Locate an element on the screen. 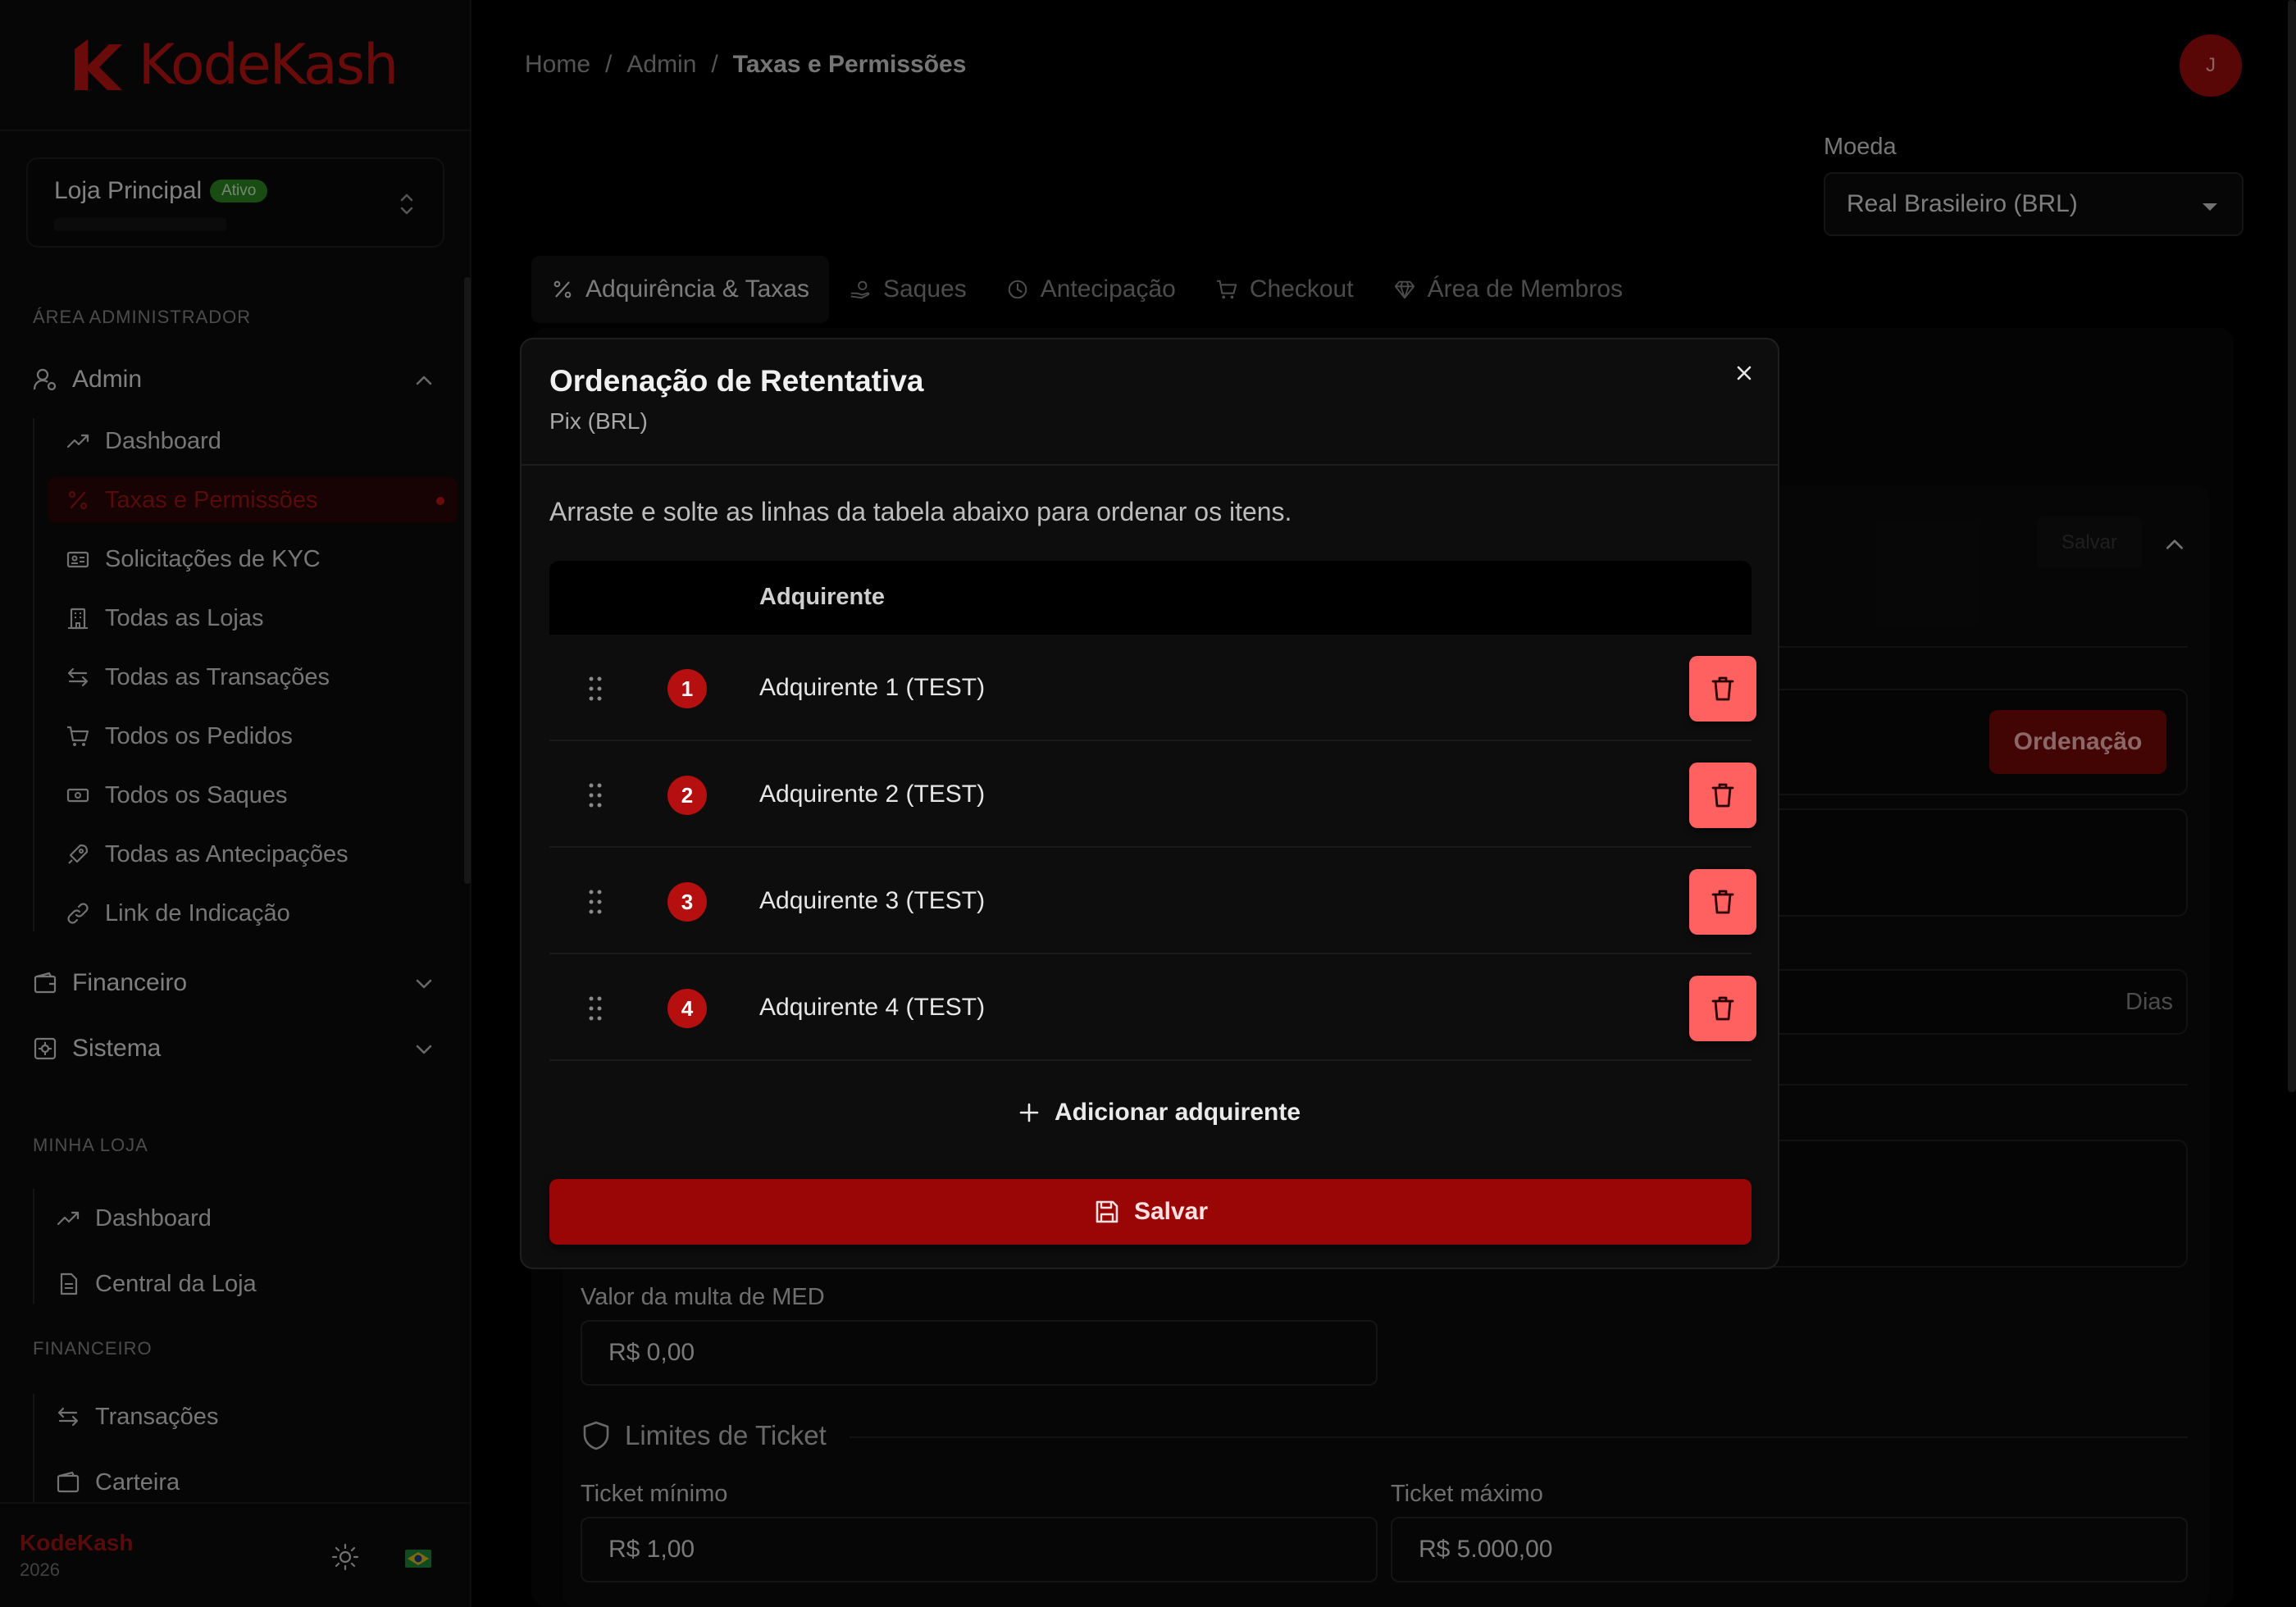 The width and height of the screenshot is (2296, 1607). order-badge: 2 is located at coordinates (687, 795).